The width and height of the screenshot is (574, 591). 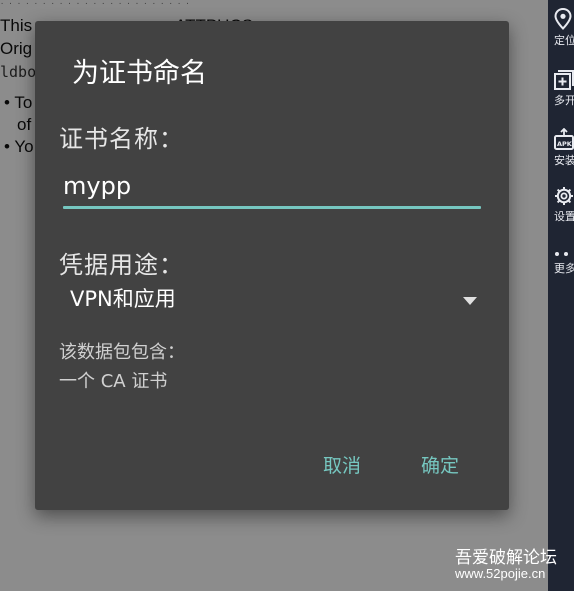 I want to click on toolbar-label-multi-open: 多开, so click(x=564, y=100).